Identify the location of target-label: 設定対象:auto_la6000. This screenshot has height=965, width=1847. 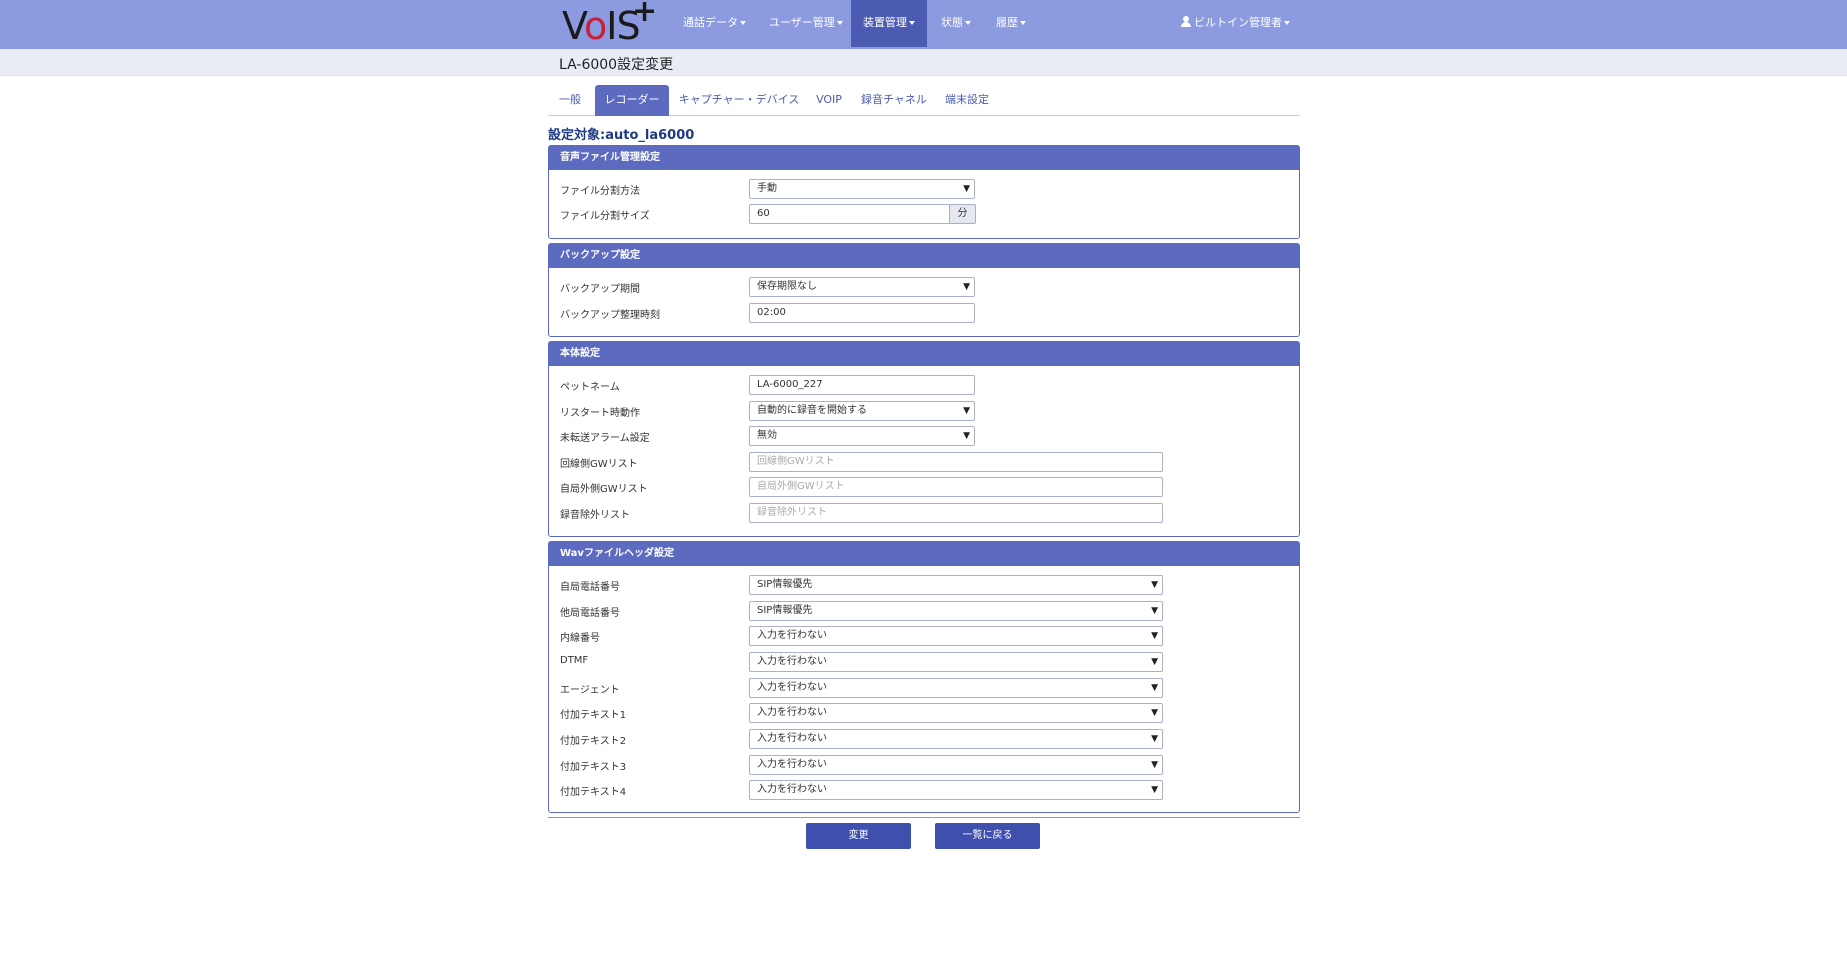
(621, 135).